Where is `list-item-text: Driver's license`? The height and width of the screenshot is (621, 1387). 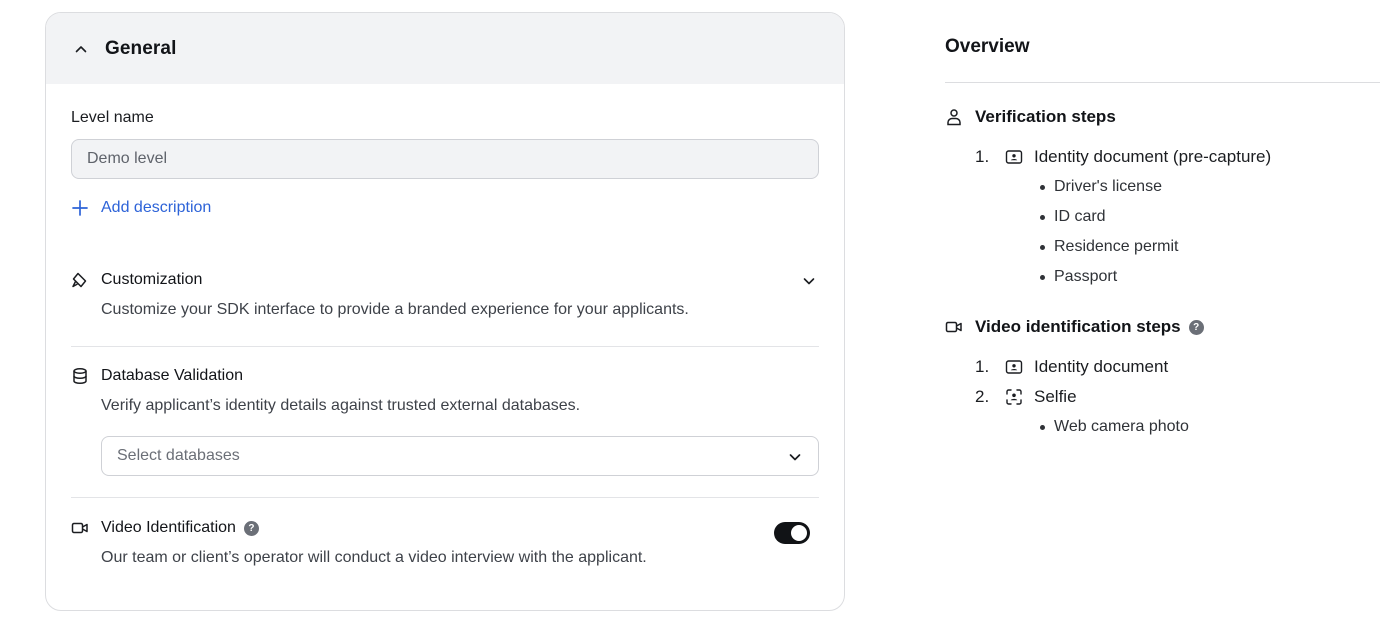 list-item-text: Driver's license is located at coordinates (1108, 186).